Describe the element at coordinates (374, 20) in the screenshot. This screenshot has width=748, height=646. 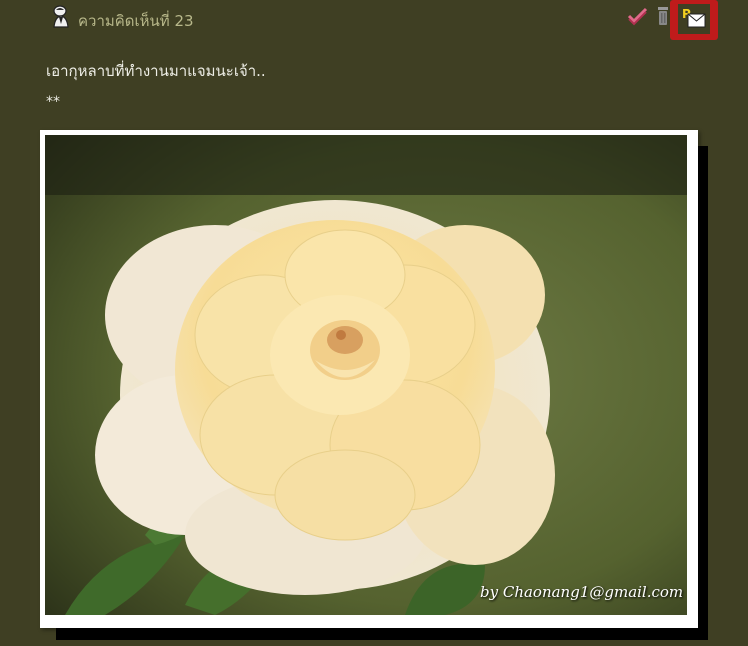
I see `comment-header: ความคิดเห็นที่ 23 P` at that location.